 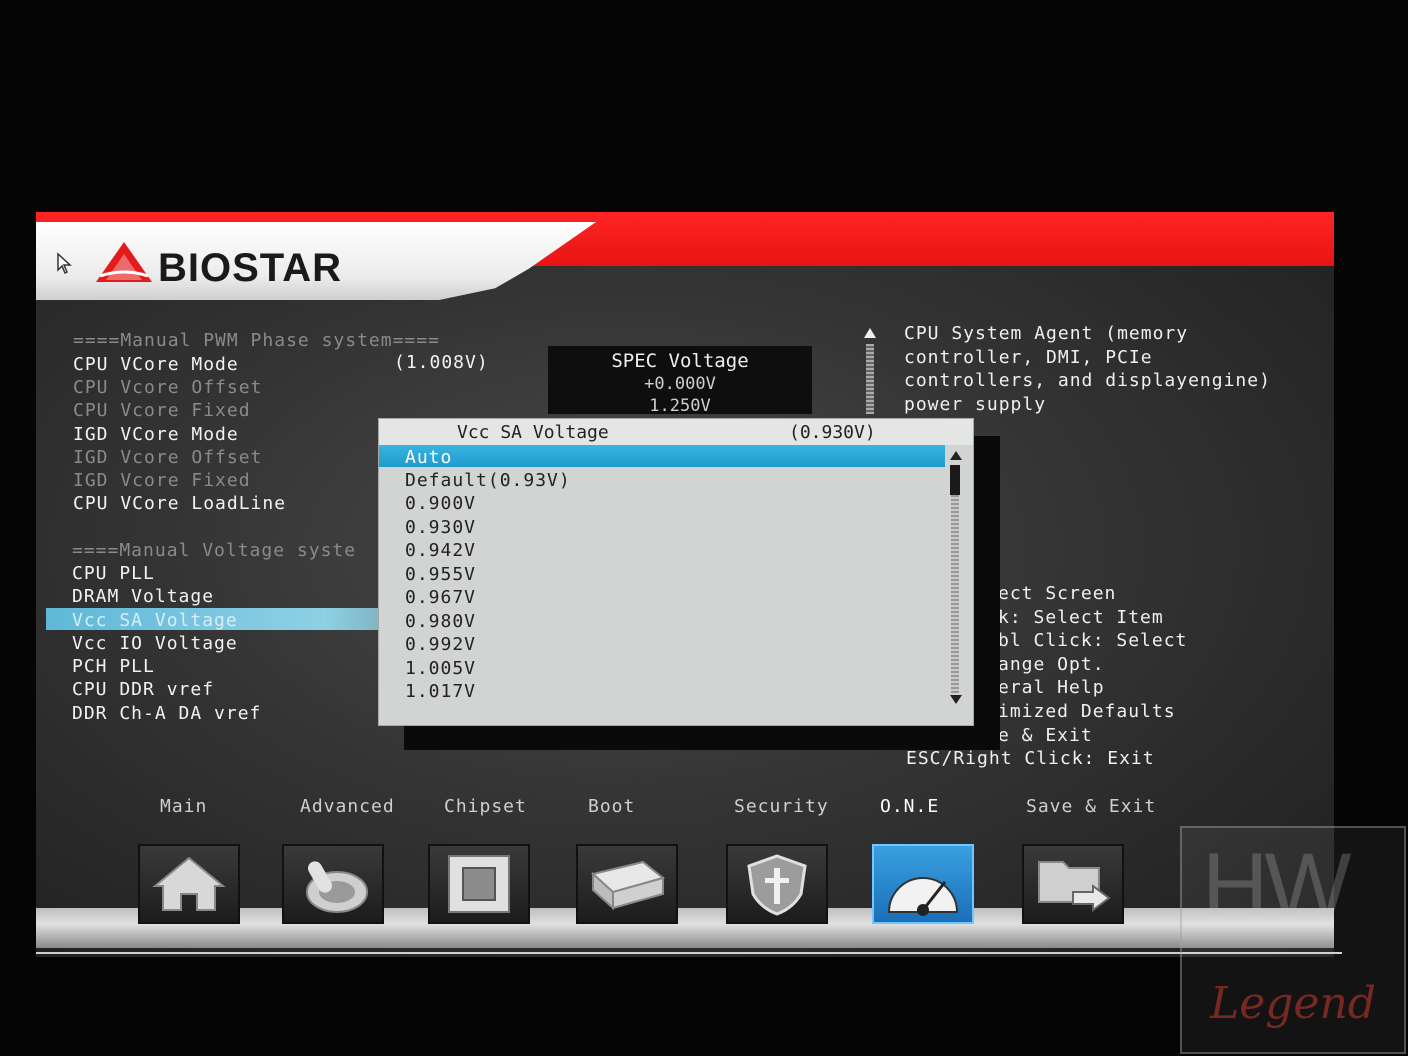 What do you see at coordinates (440, 574) in the screenshot?
I see `option-voltage: 0.955V` at bounding box center [440, 574].